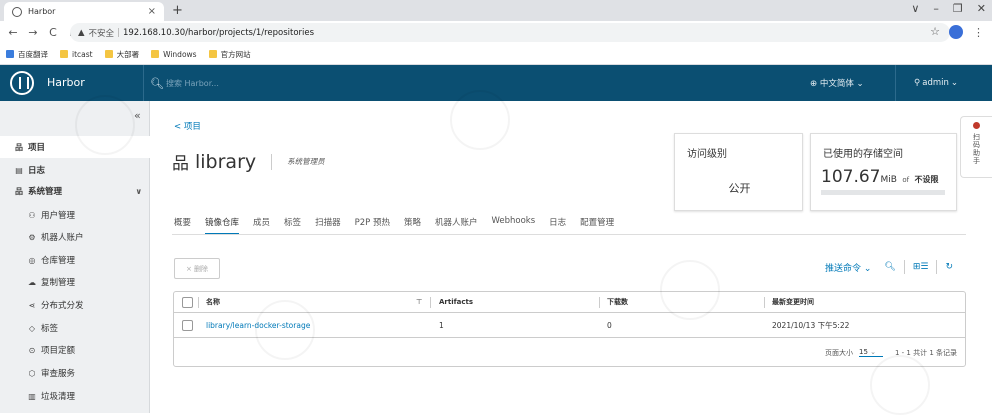  I want to click on chevron-down-icon: ∨, so click(139, 191).